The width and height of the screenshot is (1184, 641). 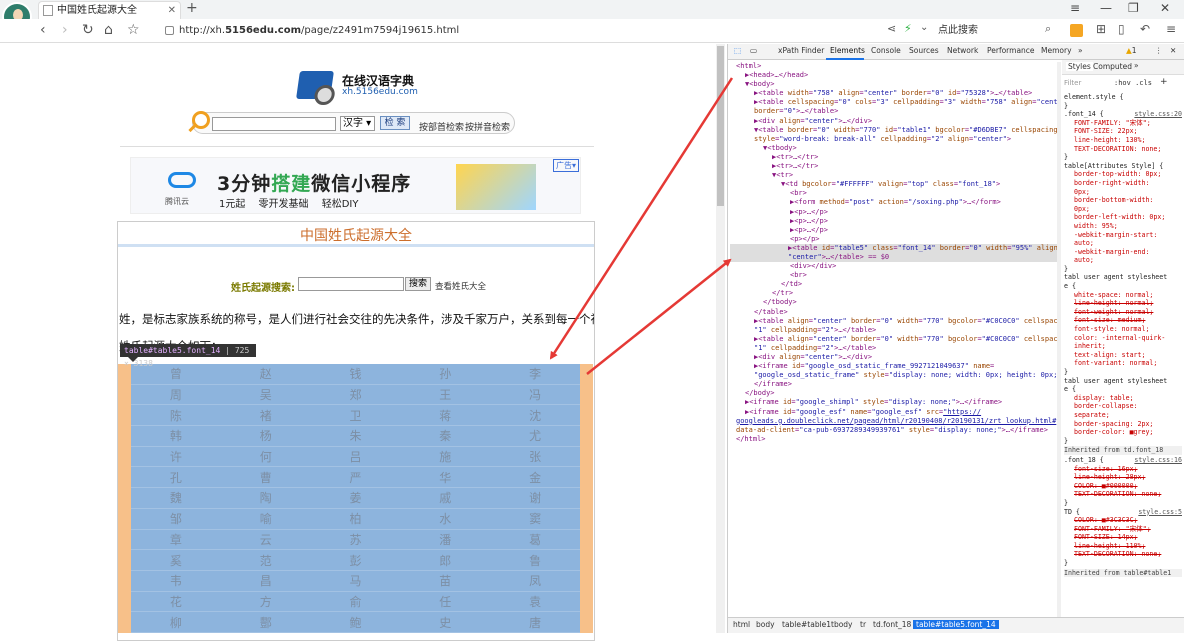 What do you see at coordinates (176, 560) in the screenshot?
I see `surname-cell: 奚` at bounding box center [176, 560].